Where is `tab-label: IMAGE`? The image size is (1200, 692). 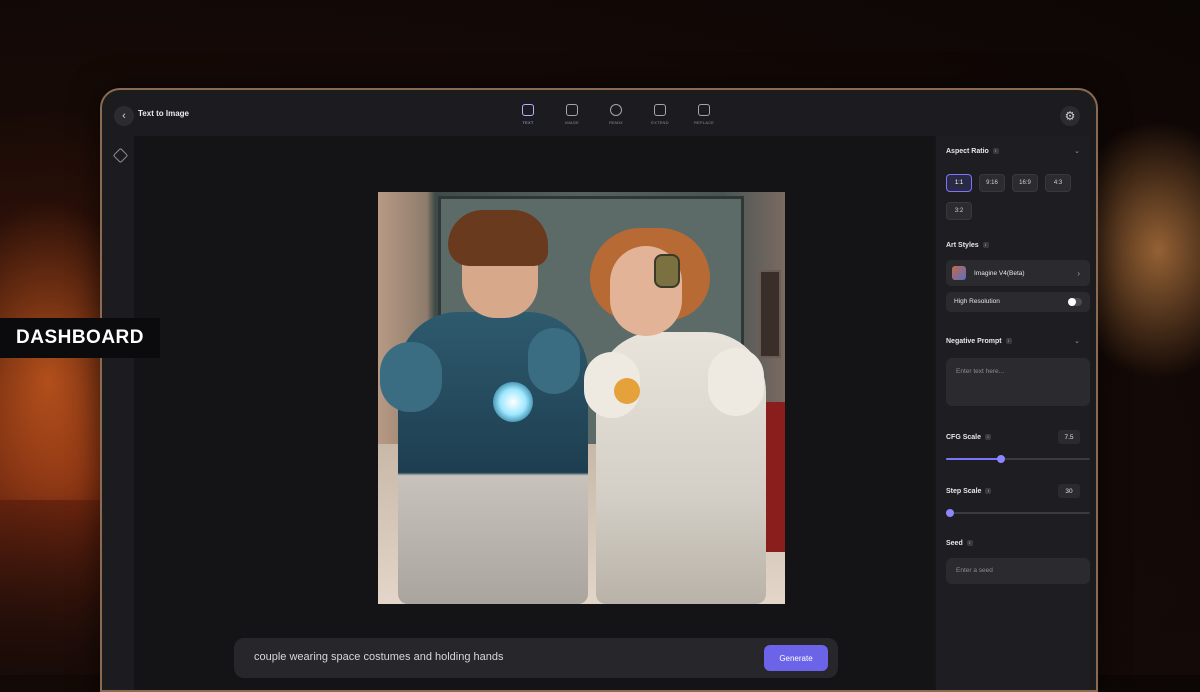
tab-label: IMAGE is located at coordinates (572, 122).